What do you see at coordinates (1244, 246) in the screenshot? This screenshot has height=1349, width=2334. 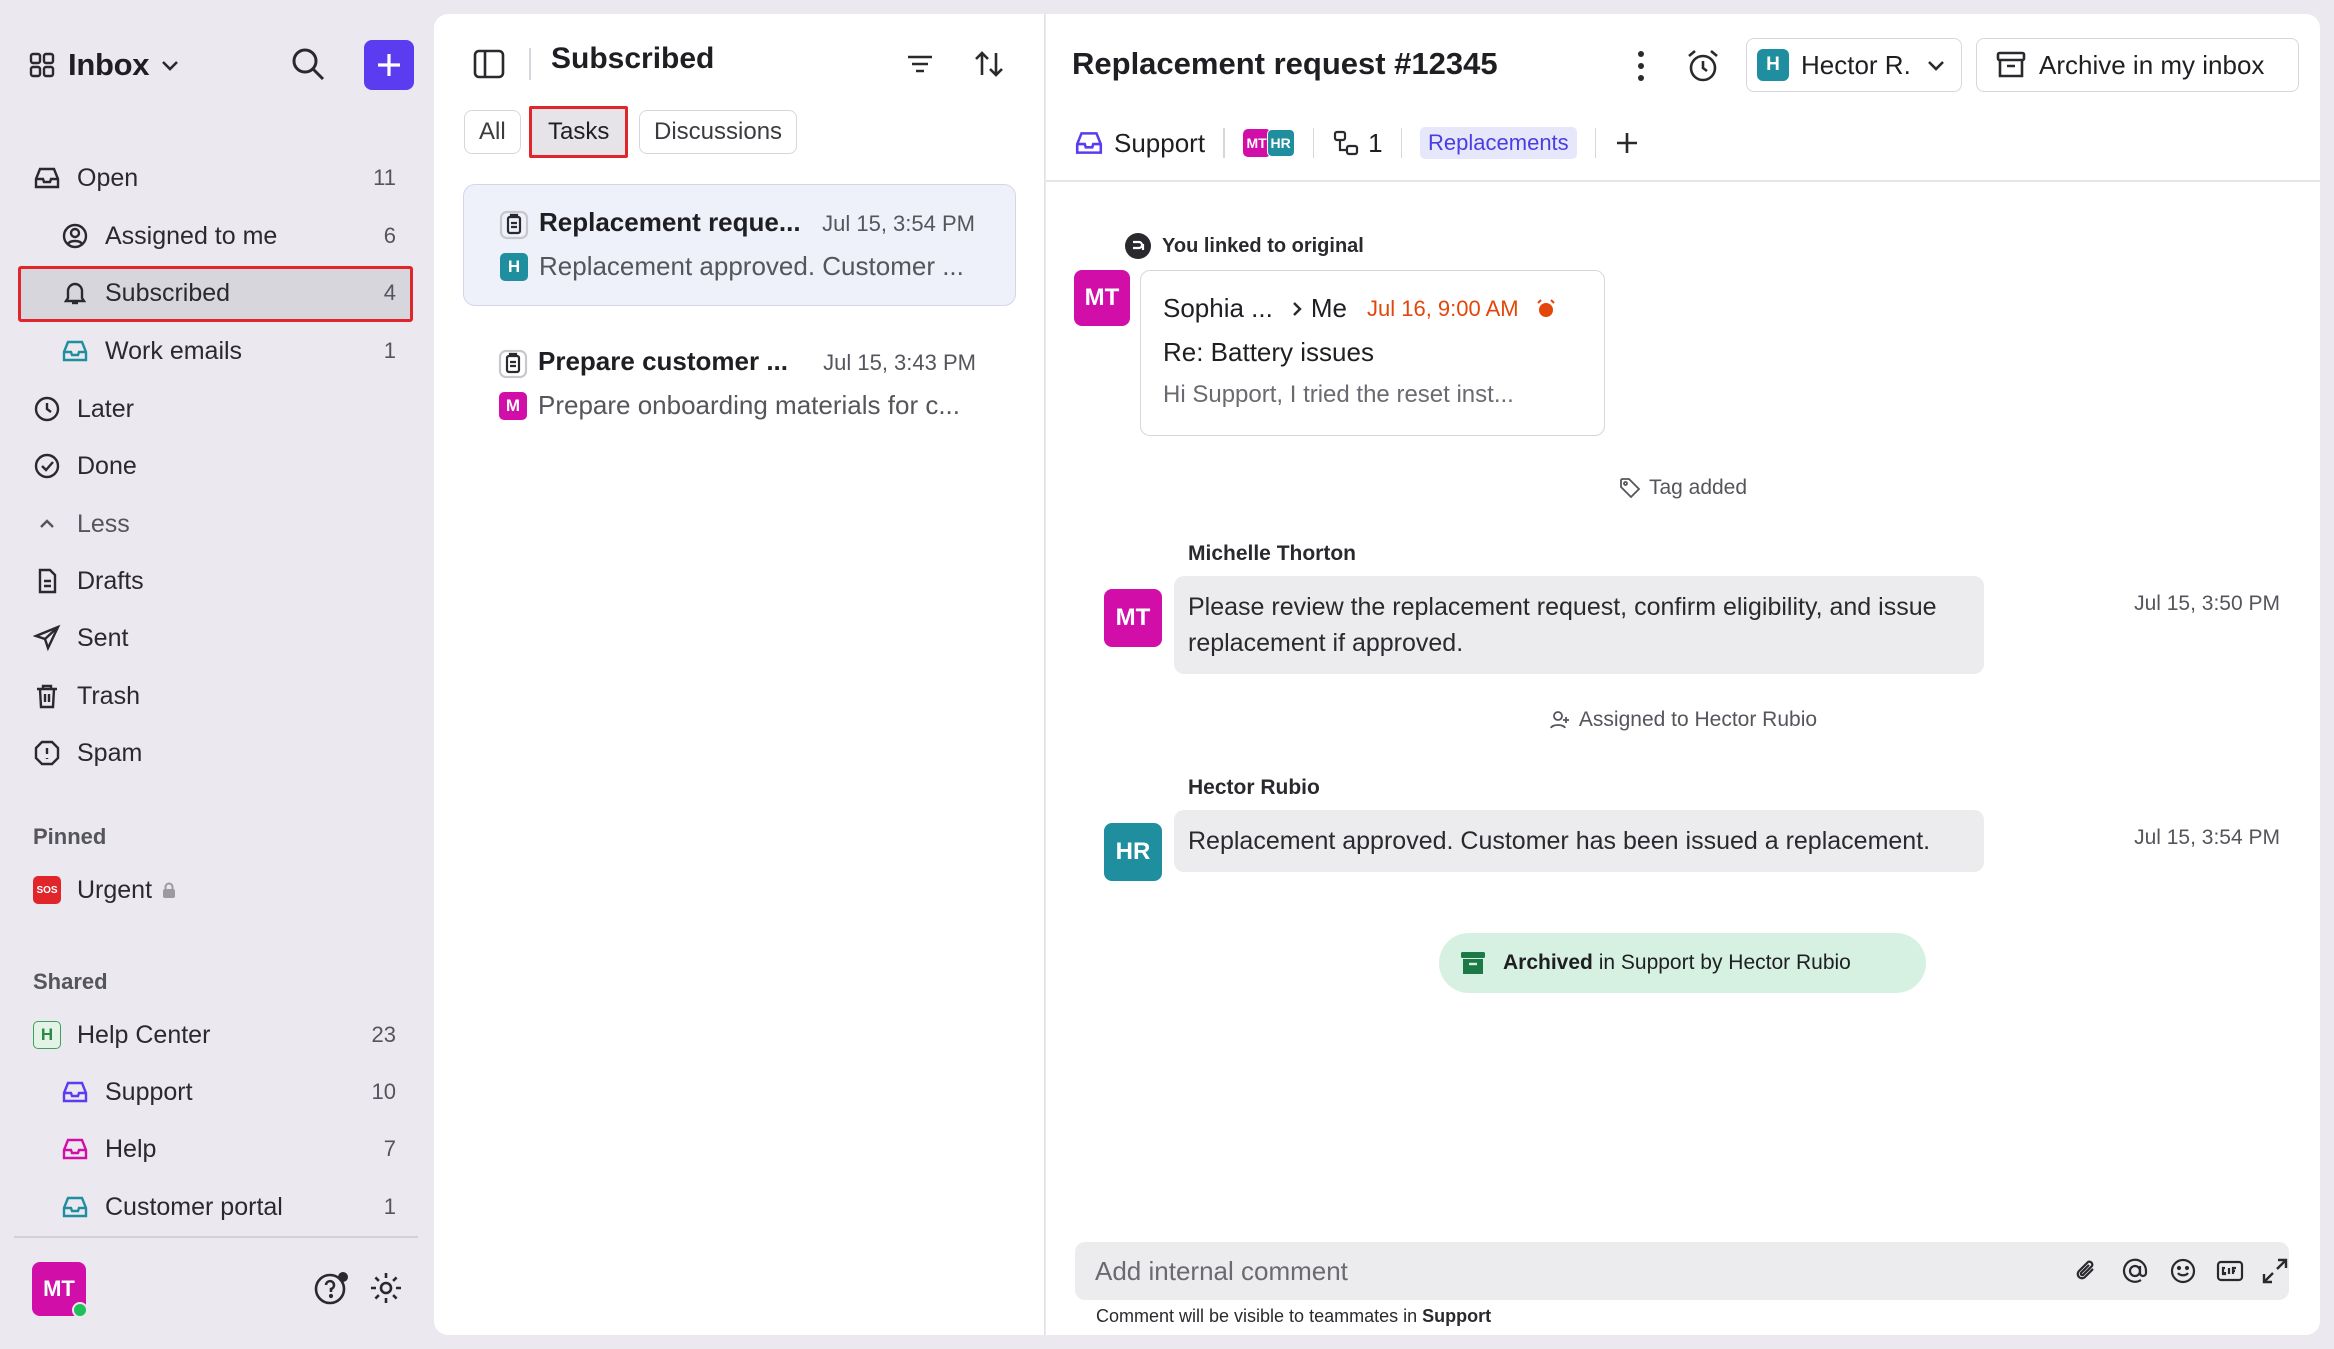 I see `linked-note: You linked to original` at bounding box center [1244, 246].